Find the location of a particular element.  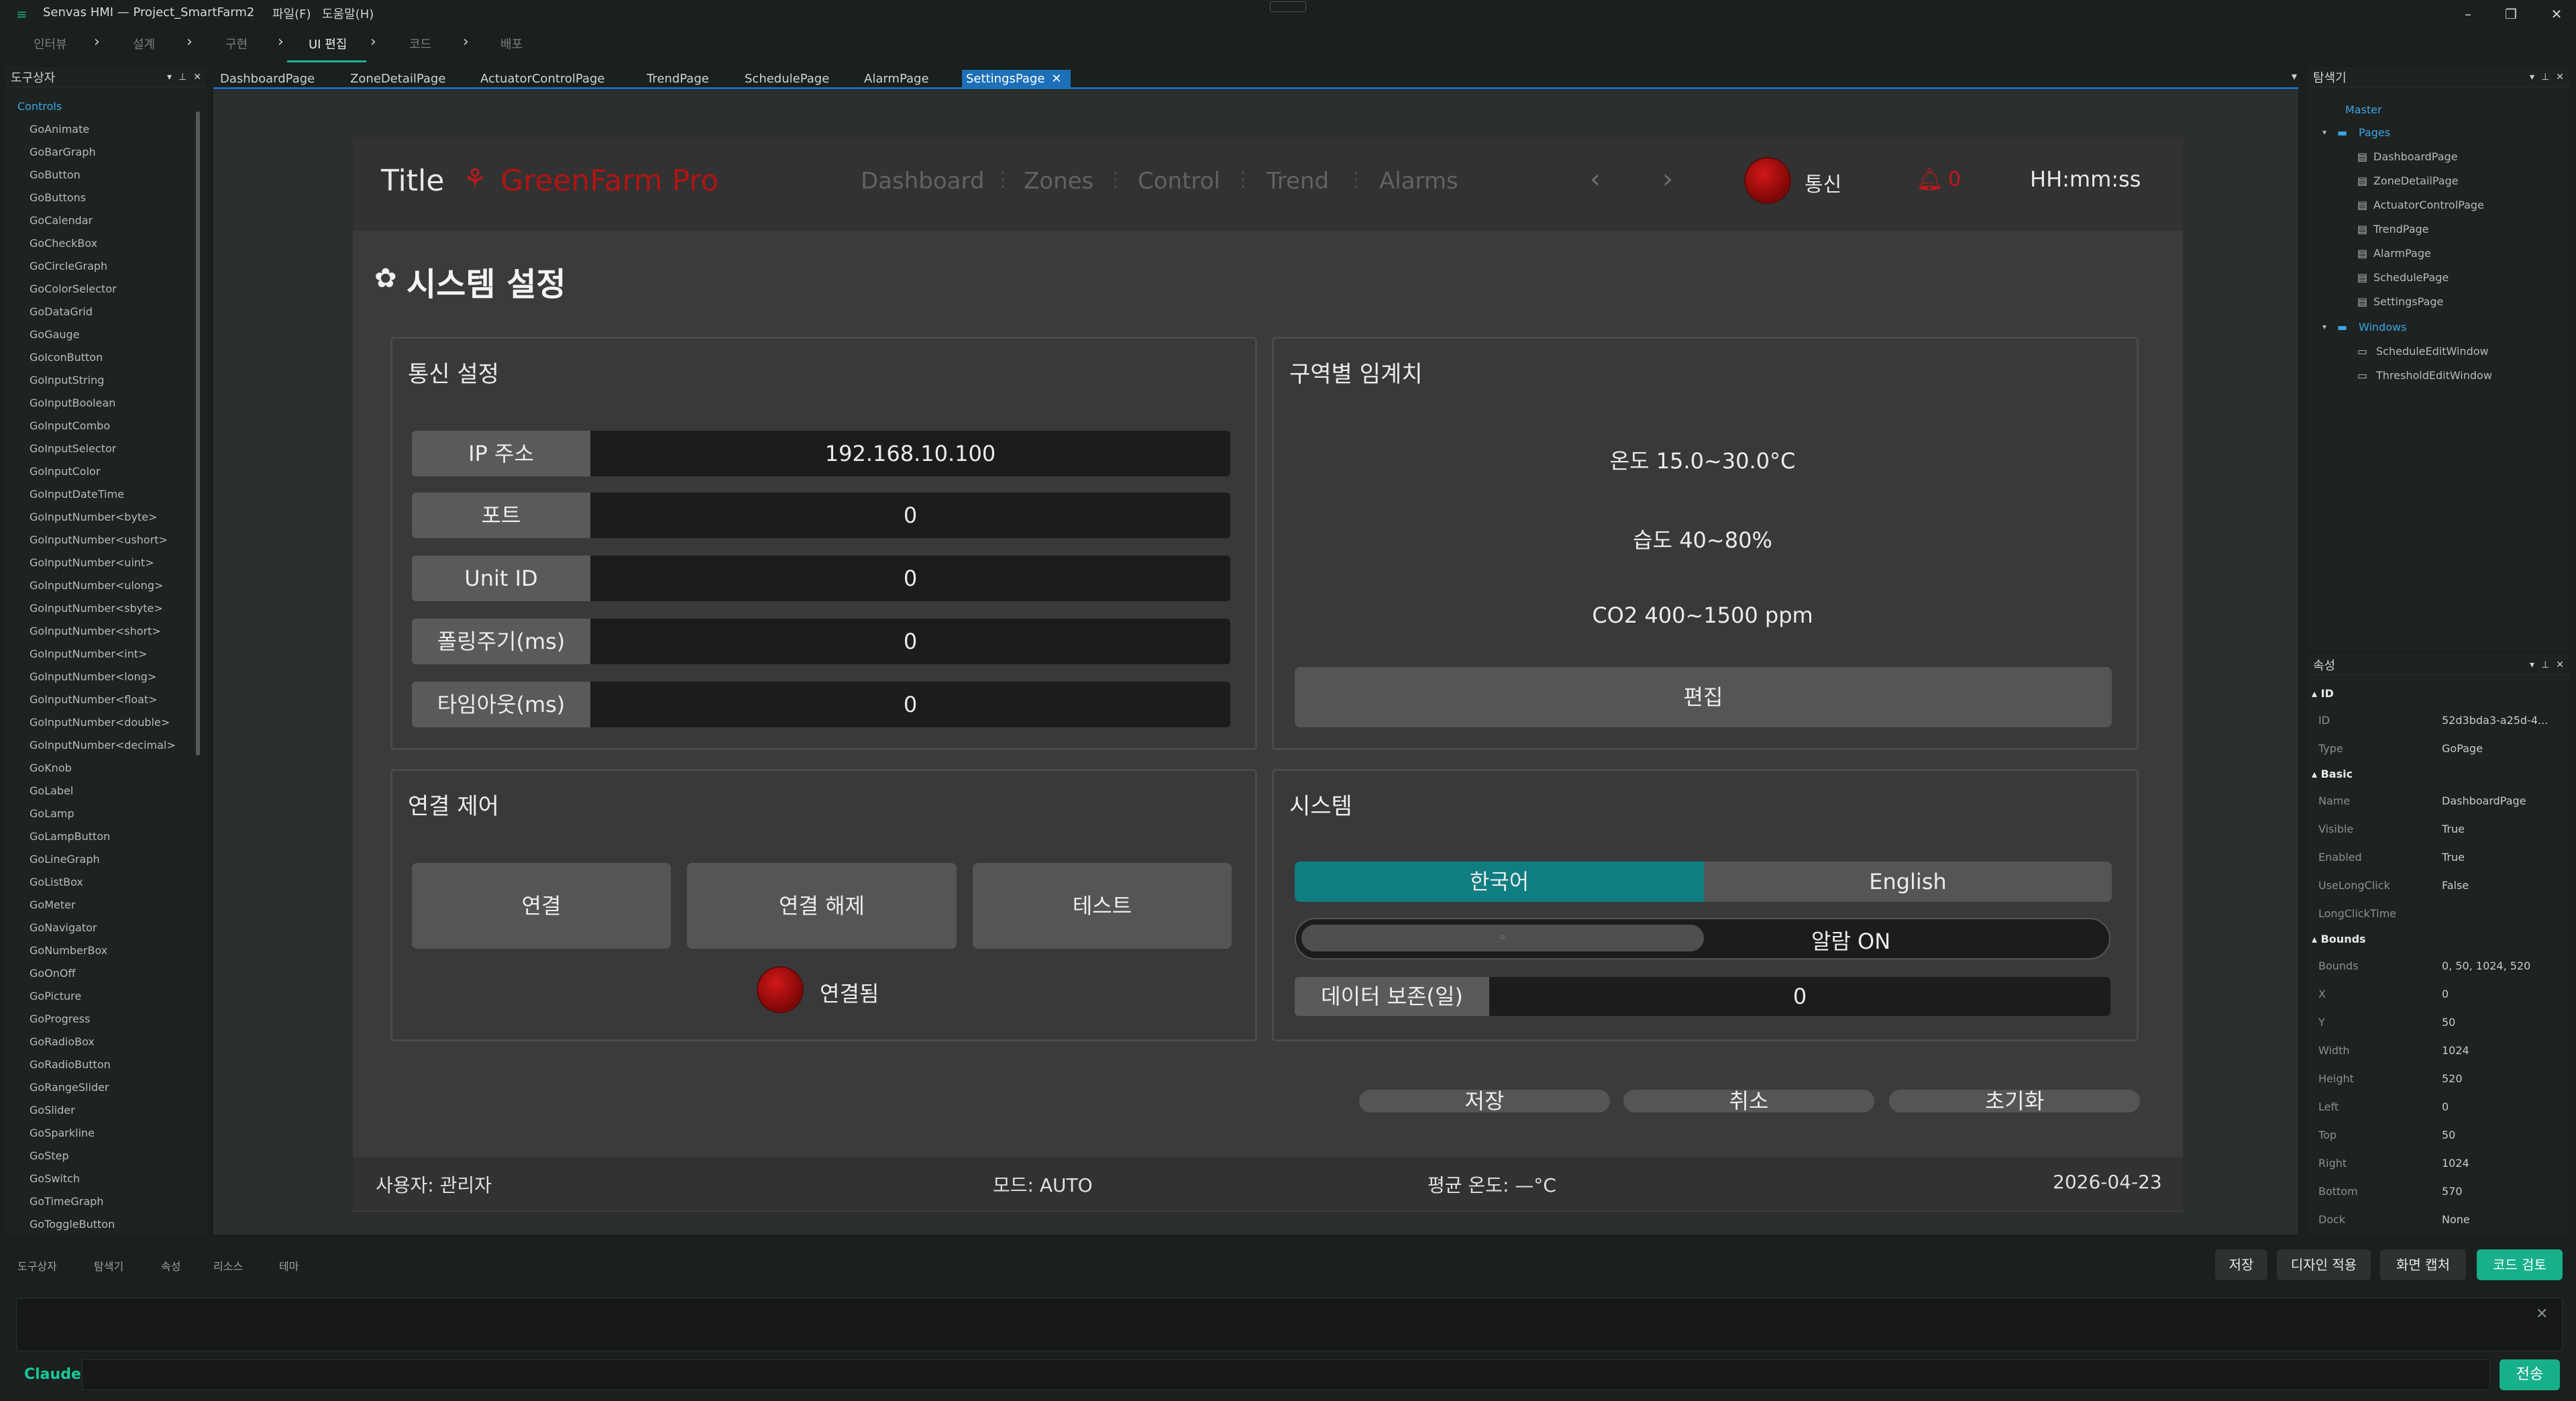

bell-icon: 🔔︎ is located at coordinates (1929, 179).